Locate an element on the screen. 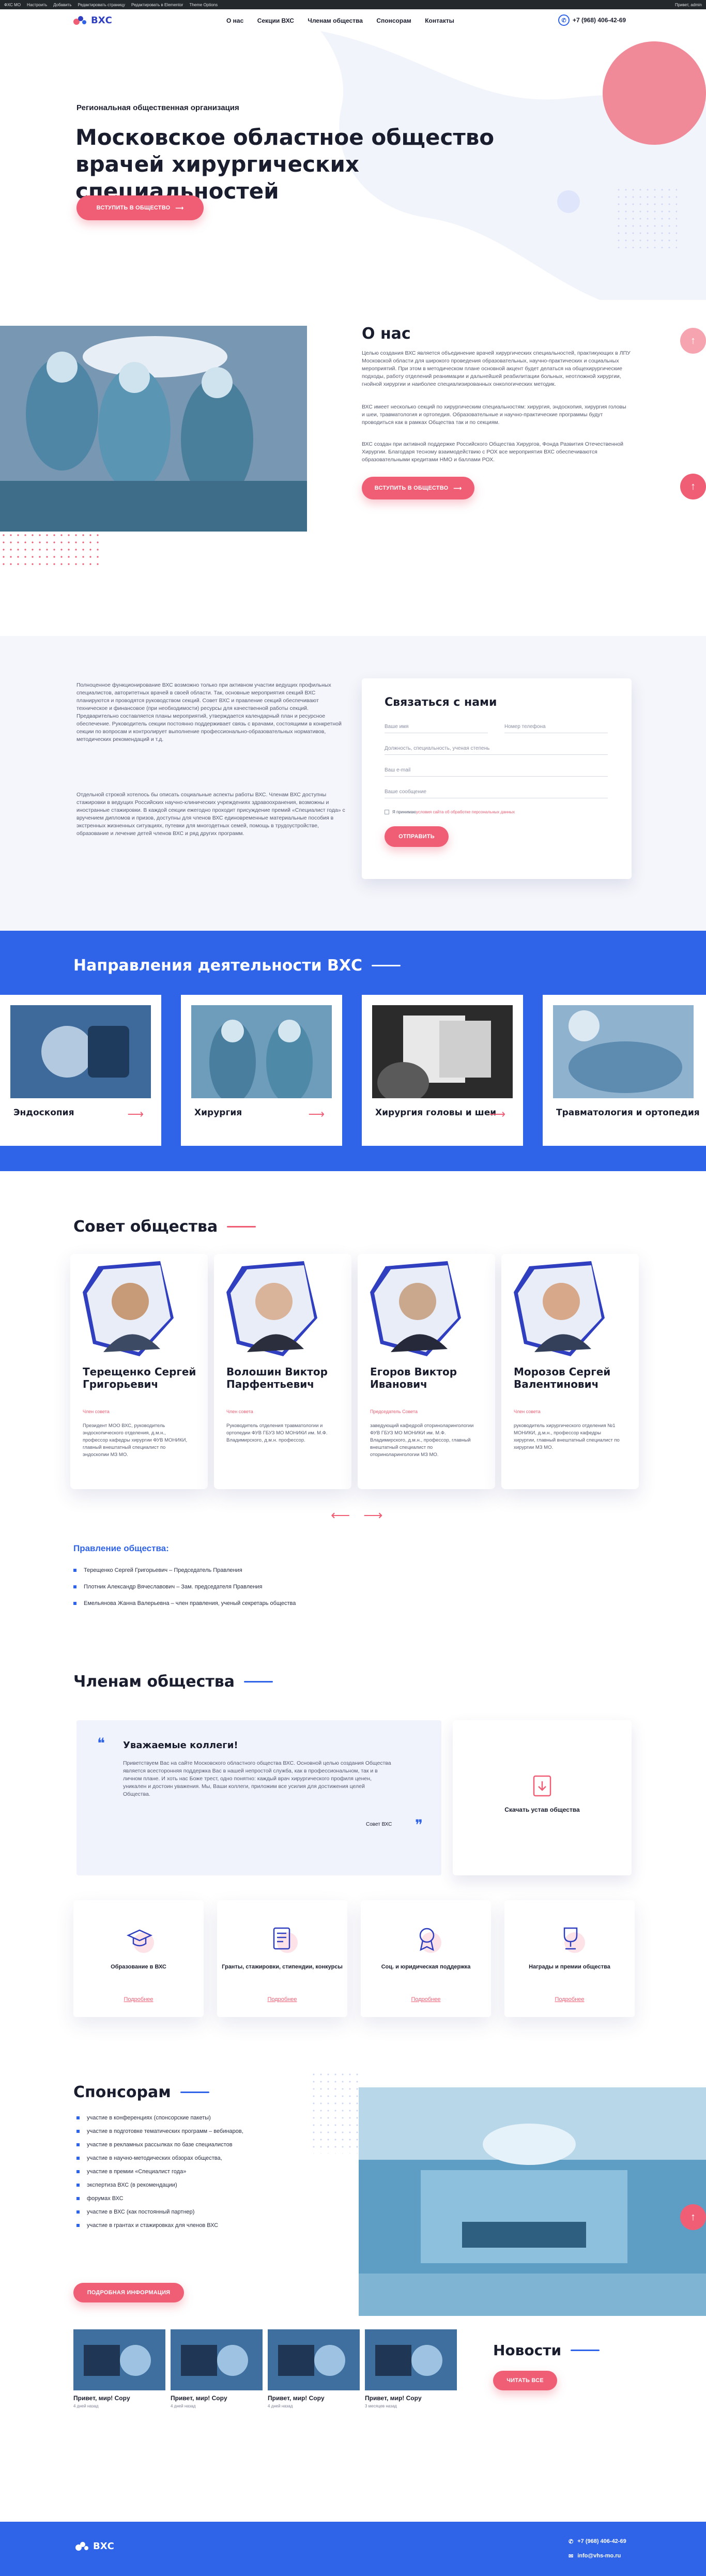  nav-sections: Секции ВХС is located at coordinates (276, 20).